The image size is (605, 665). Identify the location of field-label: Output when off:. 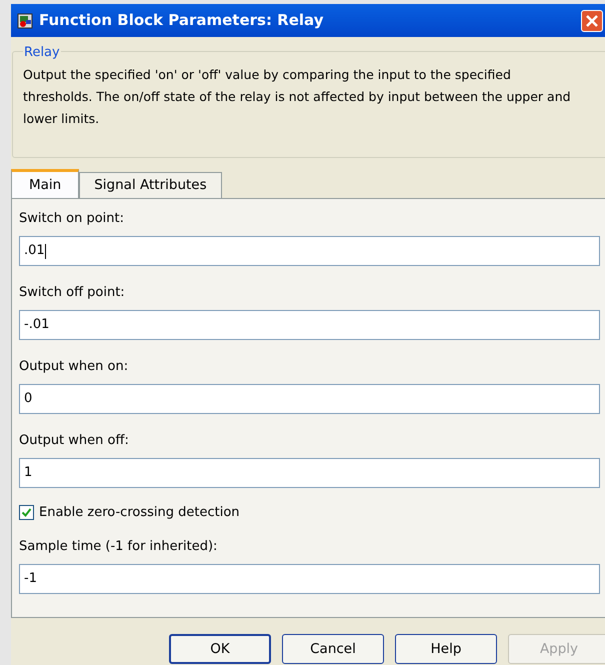
(74, 441).